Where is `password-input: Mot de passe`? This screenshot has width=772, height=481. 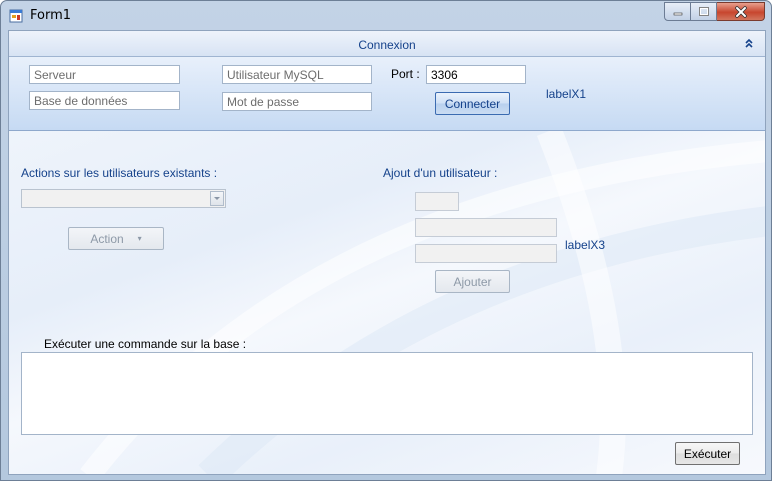 password-input: Mot de passe is located at coordinates (297, 101).